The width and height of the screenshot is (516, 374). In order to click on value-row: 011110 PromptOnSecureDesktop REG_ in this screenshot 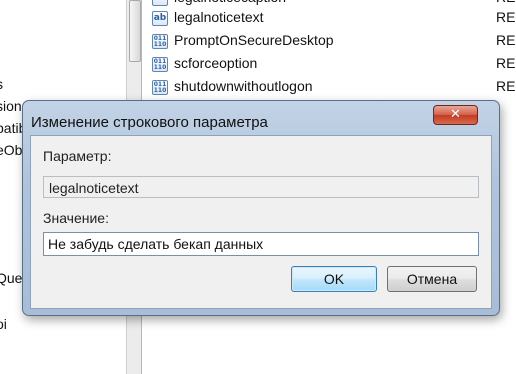, I will do `click(334, 42)`.